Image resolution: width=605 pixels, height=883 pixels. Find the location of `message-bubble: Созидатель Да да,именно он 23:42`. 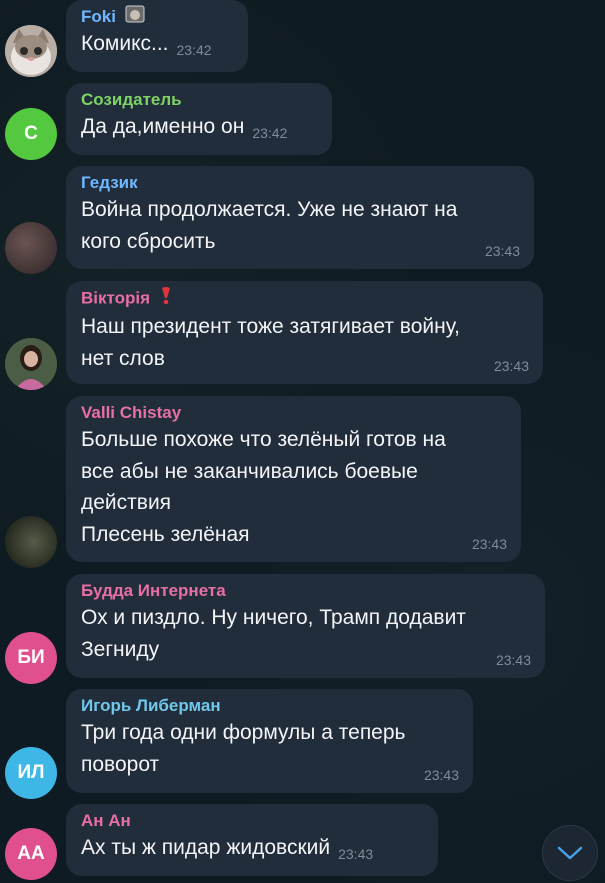

message-bubble: Созидатель Да да,именно он 23:42 is located at coordinates (199, 119).